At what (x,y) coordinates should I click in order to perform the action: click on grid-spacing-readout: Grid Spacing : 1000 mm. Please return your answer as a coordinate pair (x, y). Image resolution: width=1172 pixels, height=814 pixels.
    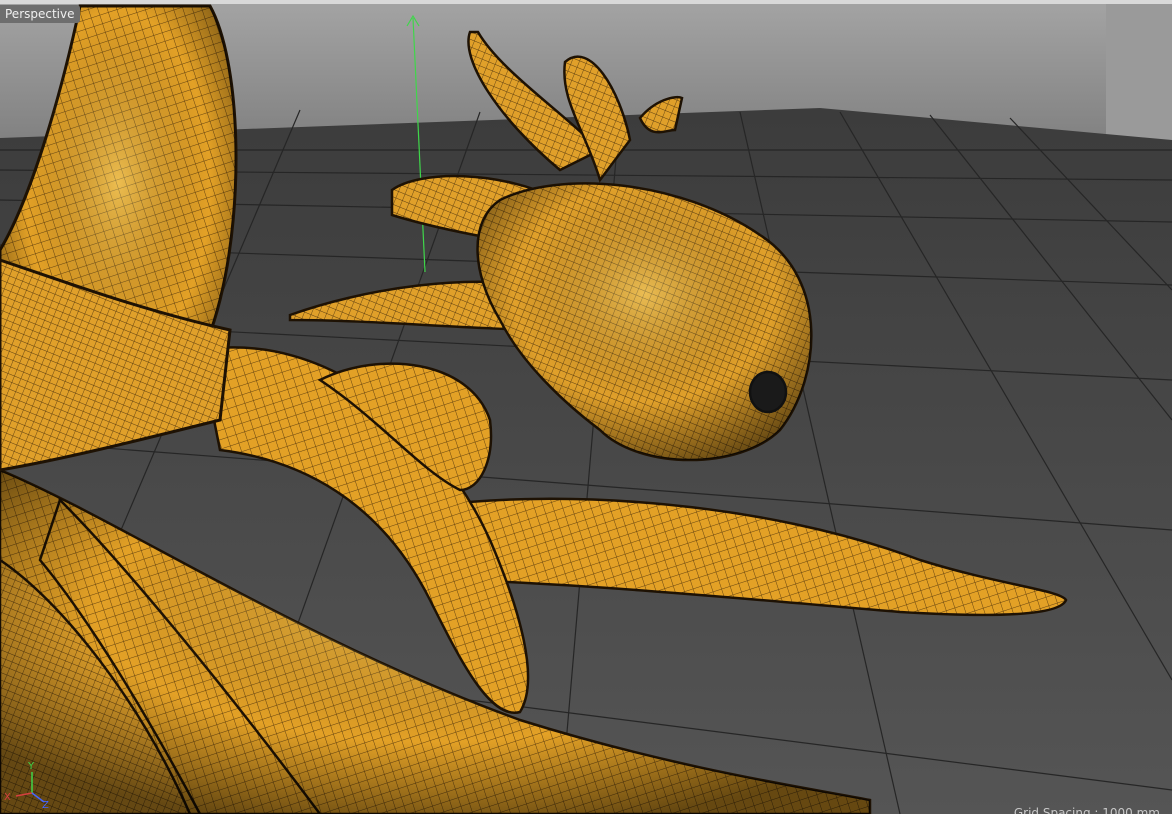
    Looking at the image, I should click on (1086, 810).